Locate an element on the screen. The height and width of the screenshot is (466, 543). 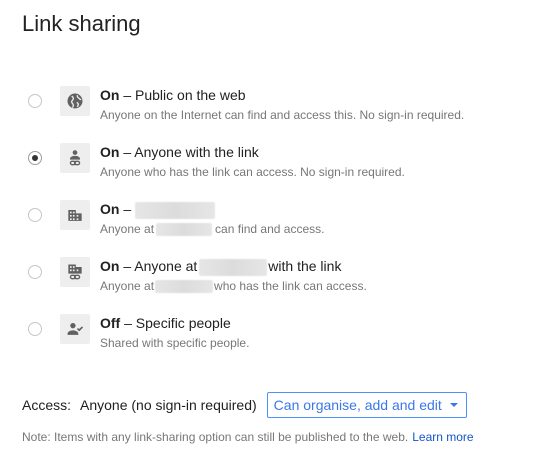
option-label: – Specific people is located at coordinates (175, 323).